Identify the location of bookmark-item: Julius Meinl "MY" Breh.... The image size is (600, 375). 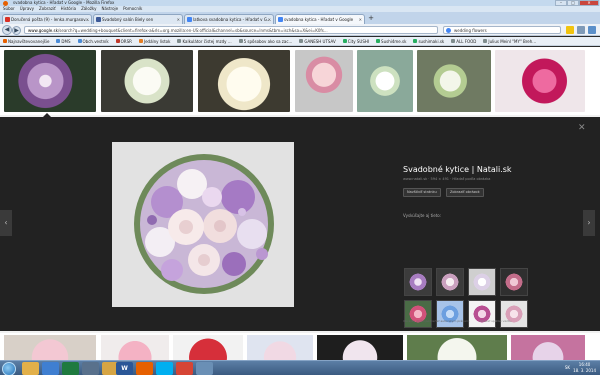
(509, 41).